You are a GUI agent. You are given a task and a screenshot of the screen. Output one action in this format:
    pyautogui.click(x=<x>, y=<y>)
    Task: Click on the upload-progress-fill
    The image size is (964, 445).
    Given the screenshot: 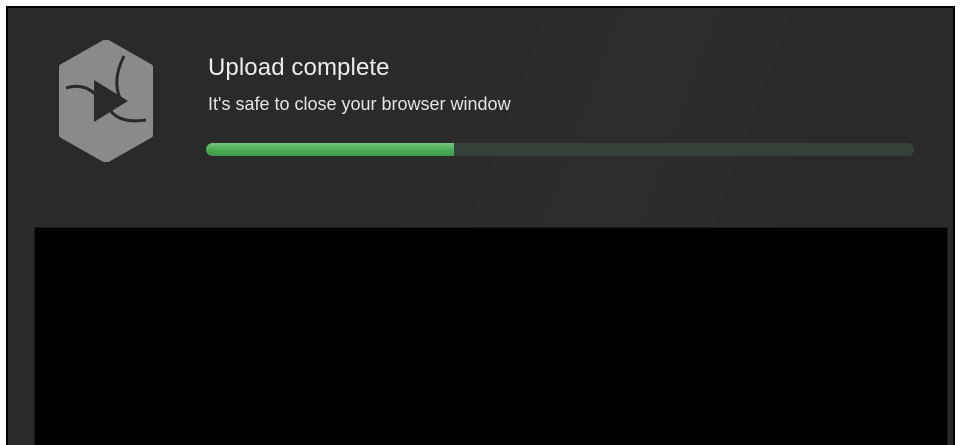 What is the action you would take?
    pyautogui.click(x=330, y=149)
    